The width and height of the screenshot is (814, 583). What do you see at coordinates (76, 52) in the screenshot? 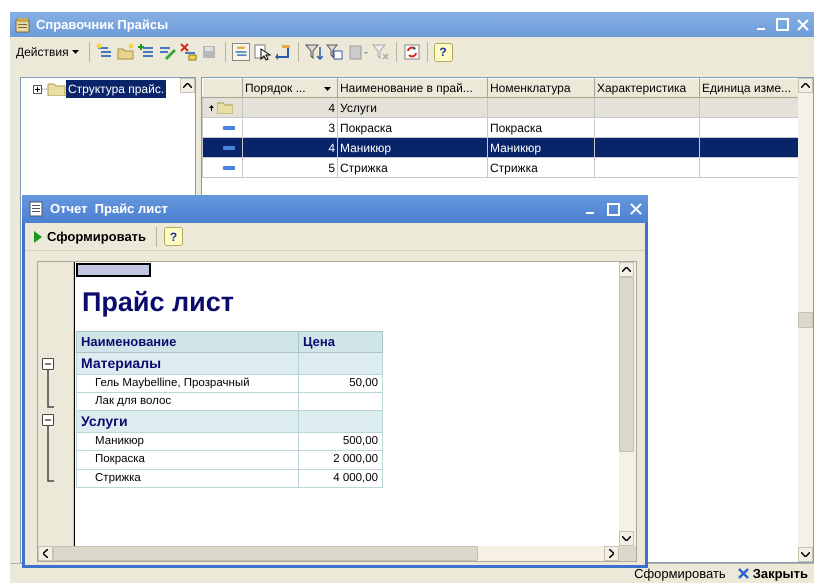
I see `caret-icon` at bounding box center [76, 52].